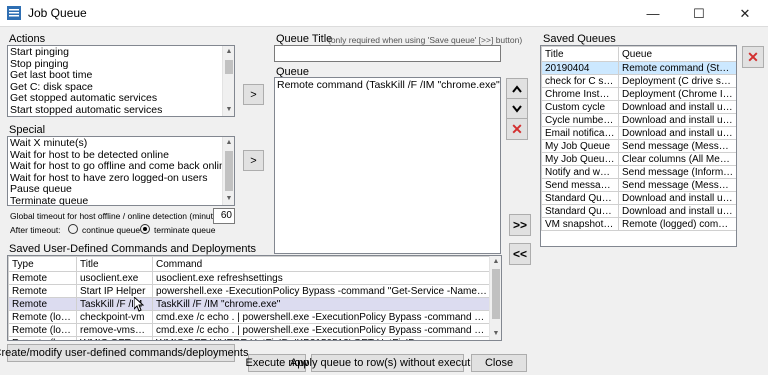 The image size is (768, 375). What do you see at coordinates (387, 363) in the screenshot?
I see `apply-queue-button: Apply queue to row(s) without executing` at bounding box center [387, 363].